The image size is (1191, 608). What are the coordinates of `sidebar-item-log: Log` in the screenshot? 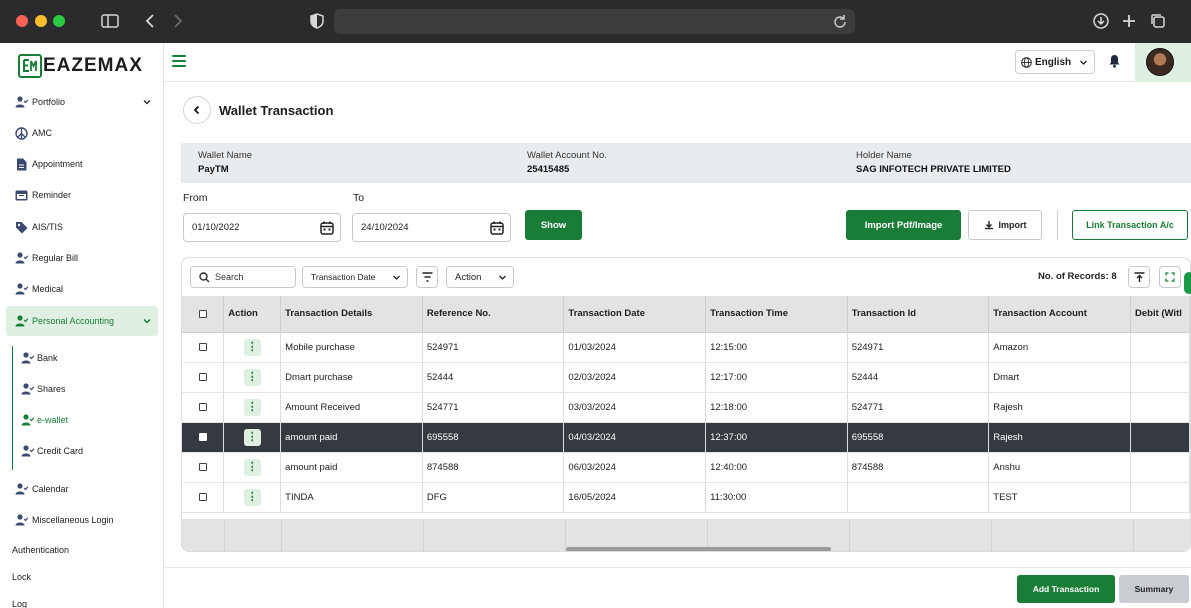 It's located at (19, 603).